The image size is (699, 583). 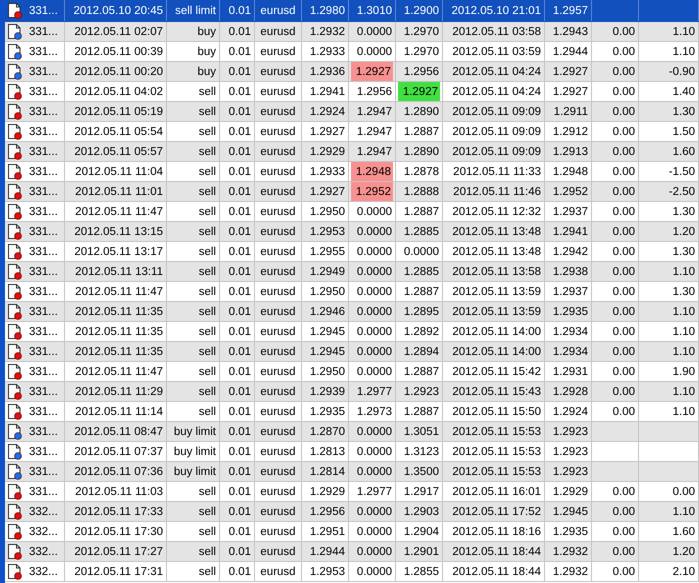 I want to click on table-cell: 2012.05.11 11:03, so click(x=119, y=491).